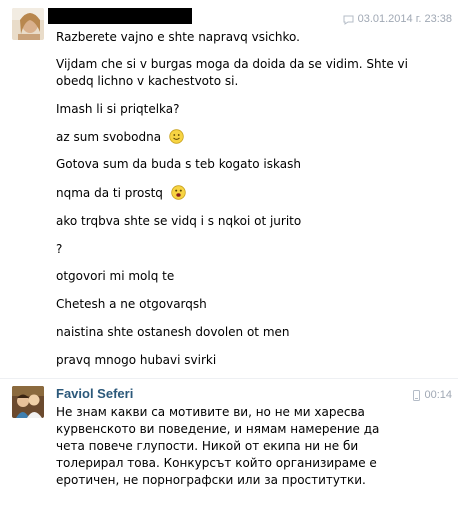  Describe the element at coordinates (229, 378) in the screenshot. I see `message-divider` at that location.